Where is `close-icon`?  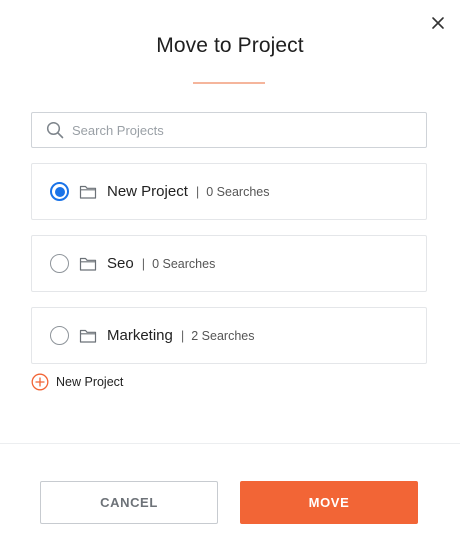
close-icon is located at coordinates (438, 23).